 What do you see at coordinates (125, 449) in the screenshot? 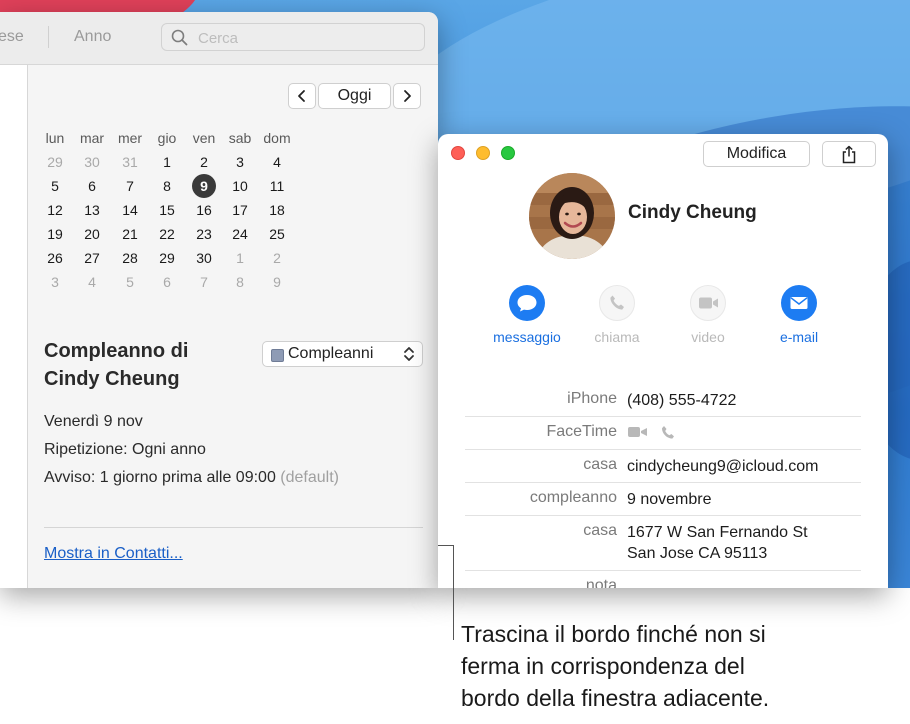
I see `event-repeat: Ripetizione: Ogni anno` at bounding box center [125, 449].